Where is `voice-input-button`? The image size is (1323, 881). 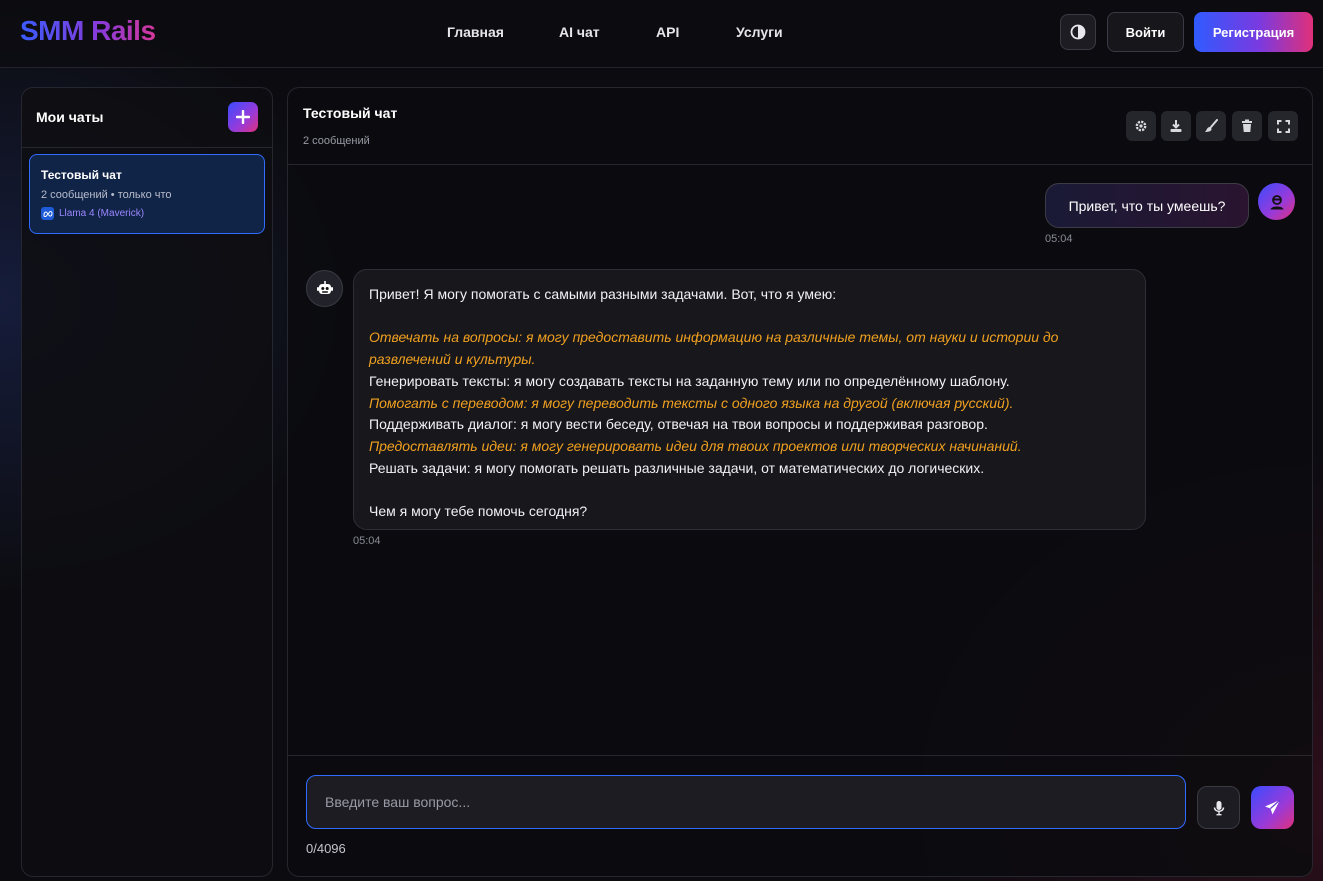
voice-input-button is located at coordinates (1218, 807).